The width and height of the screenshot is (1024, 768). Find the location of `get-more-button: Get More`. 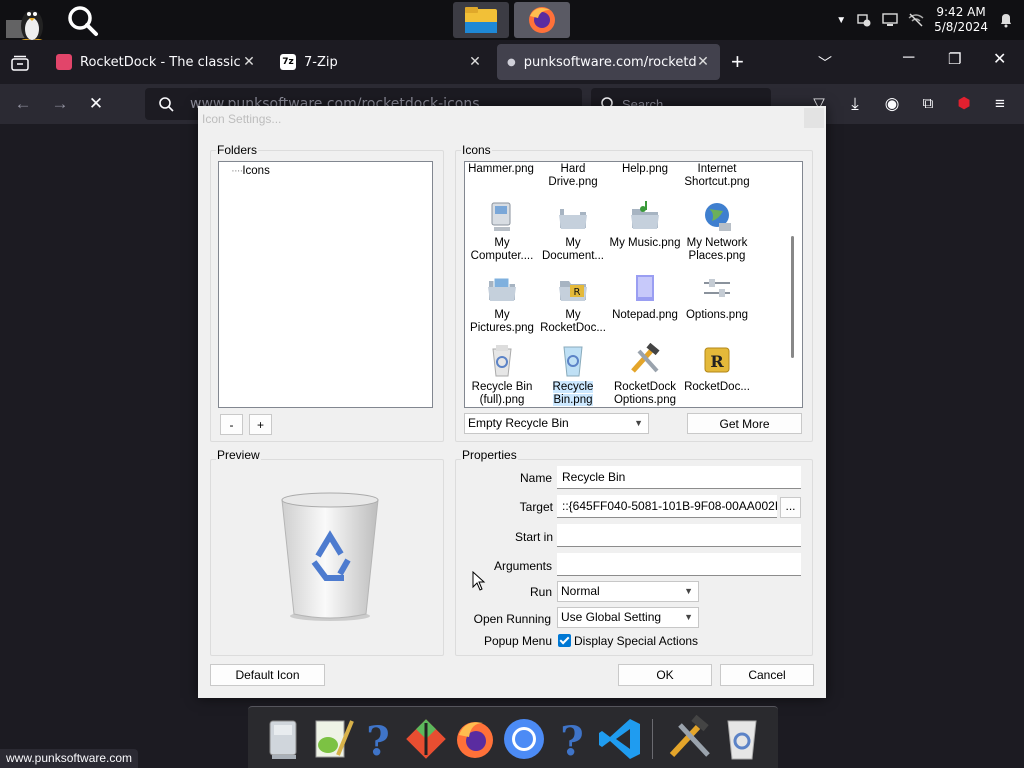

get-more-button: Get More is located at coordinates (744, 423).